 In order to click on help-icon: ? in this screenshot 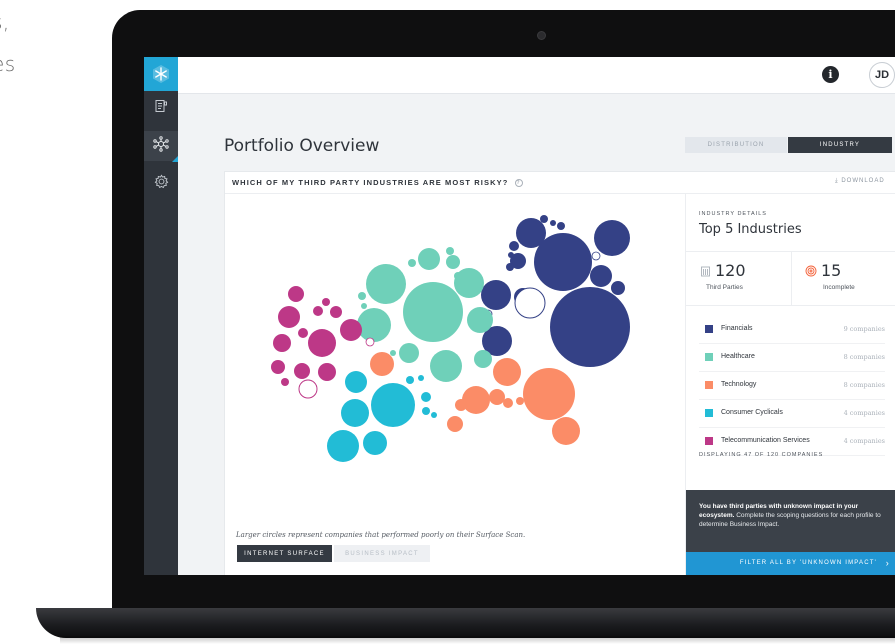, I will do `click(518, 183)`.